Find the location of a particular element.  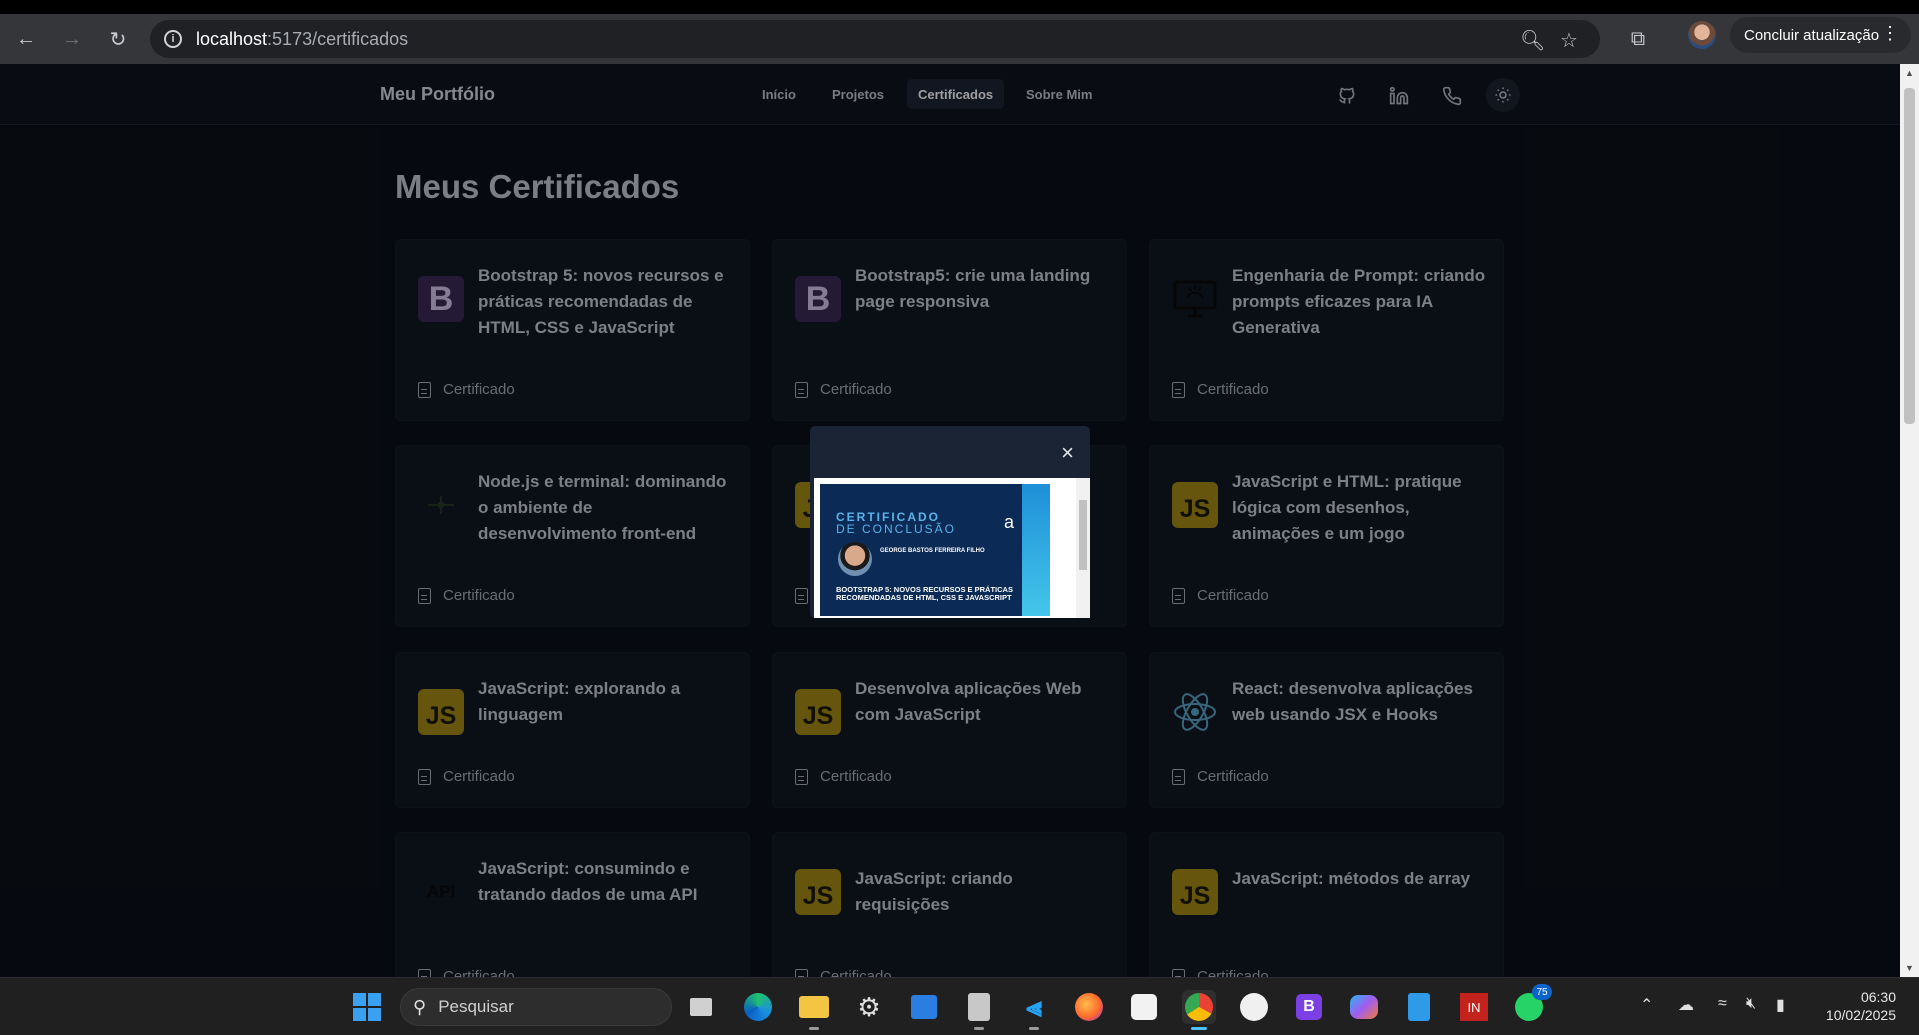

decorative-stripe is located at coordinates (1036, 550).